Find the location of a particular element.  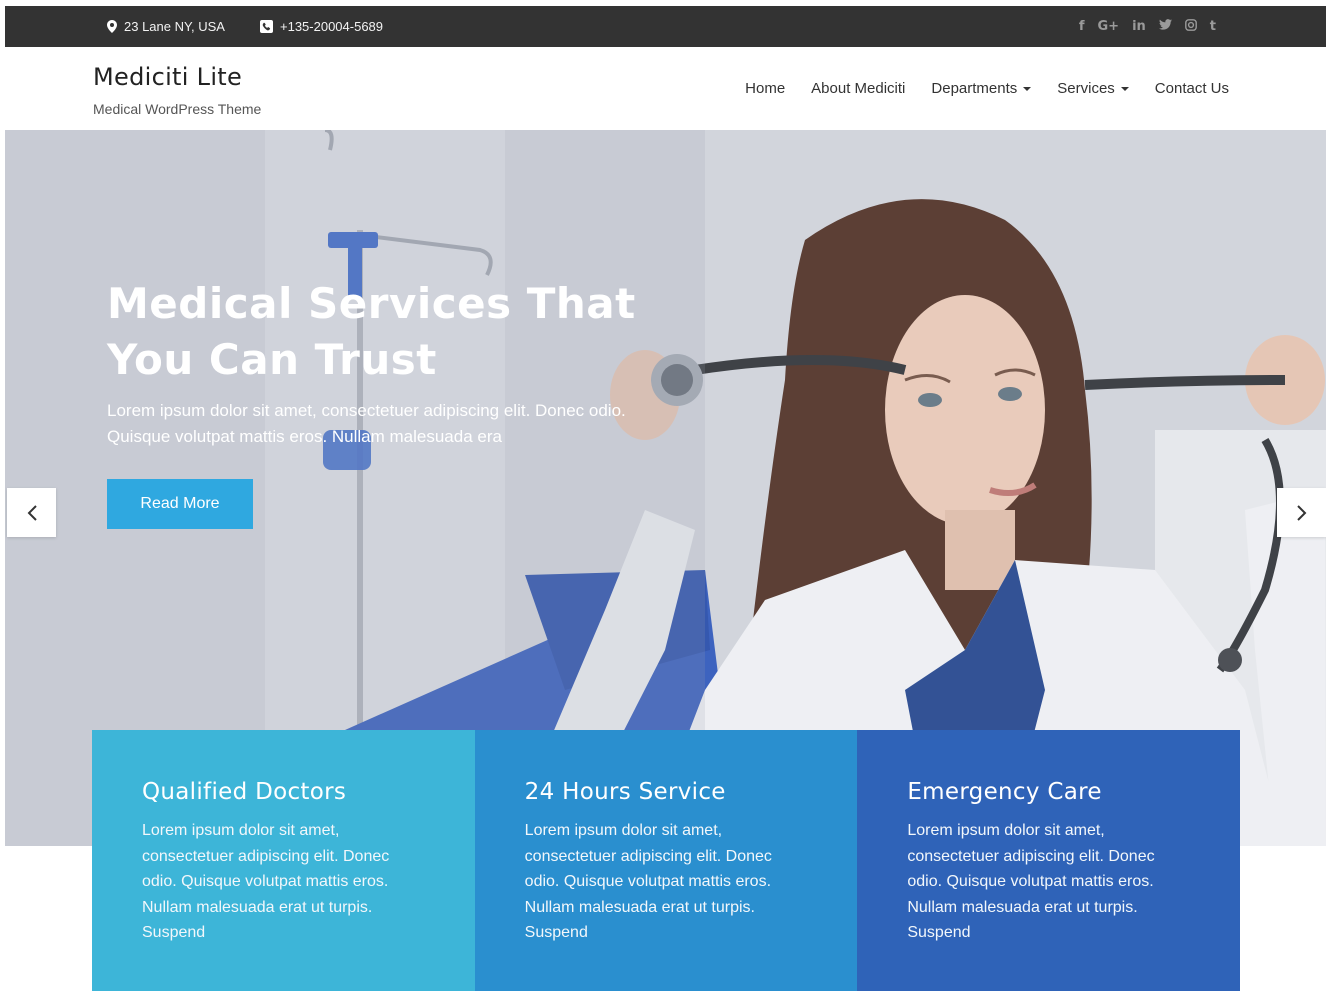

chevron-right-icon is located at coordinates (1301, 512).